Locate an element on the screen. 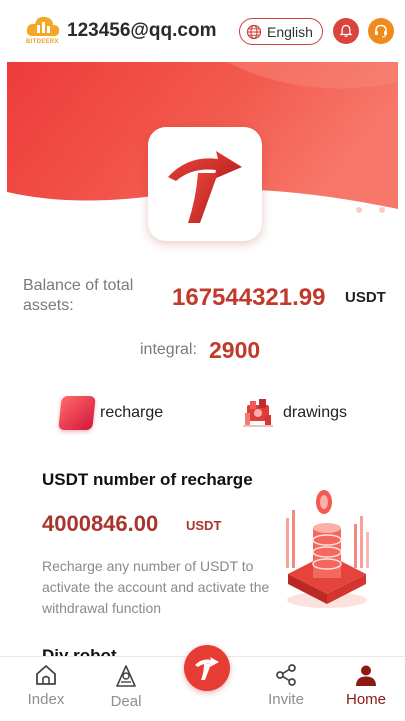 Image resolution: width=405 pixels, height=721 pixels. account-email: 123456@qq.com is located at coordinates (142, 30).